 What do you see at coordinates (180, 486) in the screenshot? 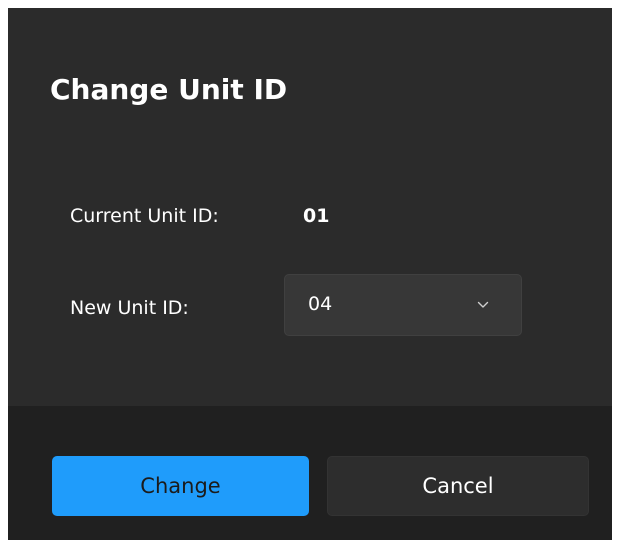
I see `change-button: Change` at bounding box center [180, 486].